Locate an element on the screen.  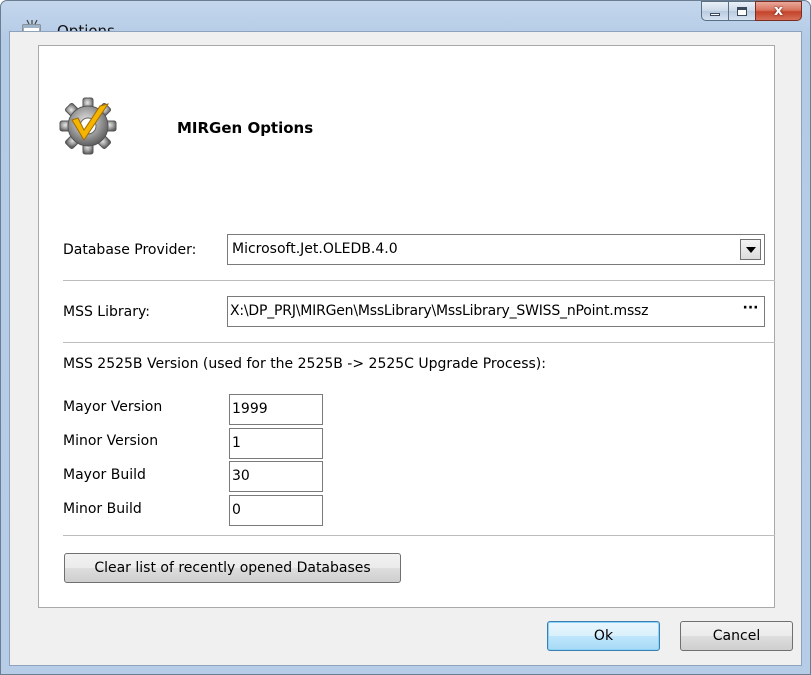
maximize-button is located at coordinates (741, 11).